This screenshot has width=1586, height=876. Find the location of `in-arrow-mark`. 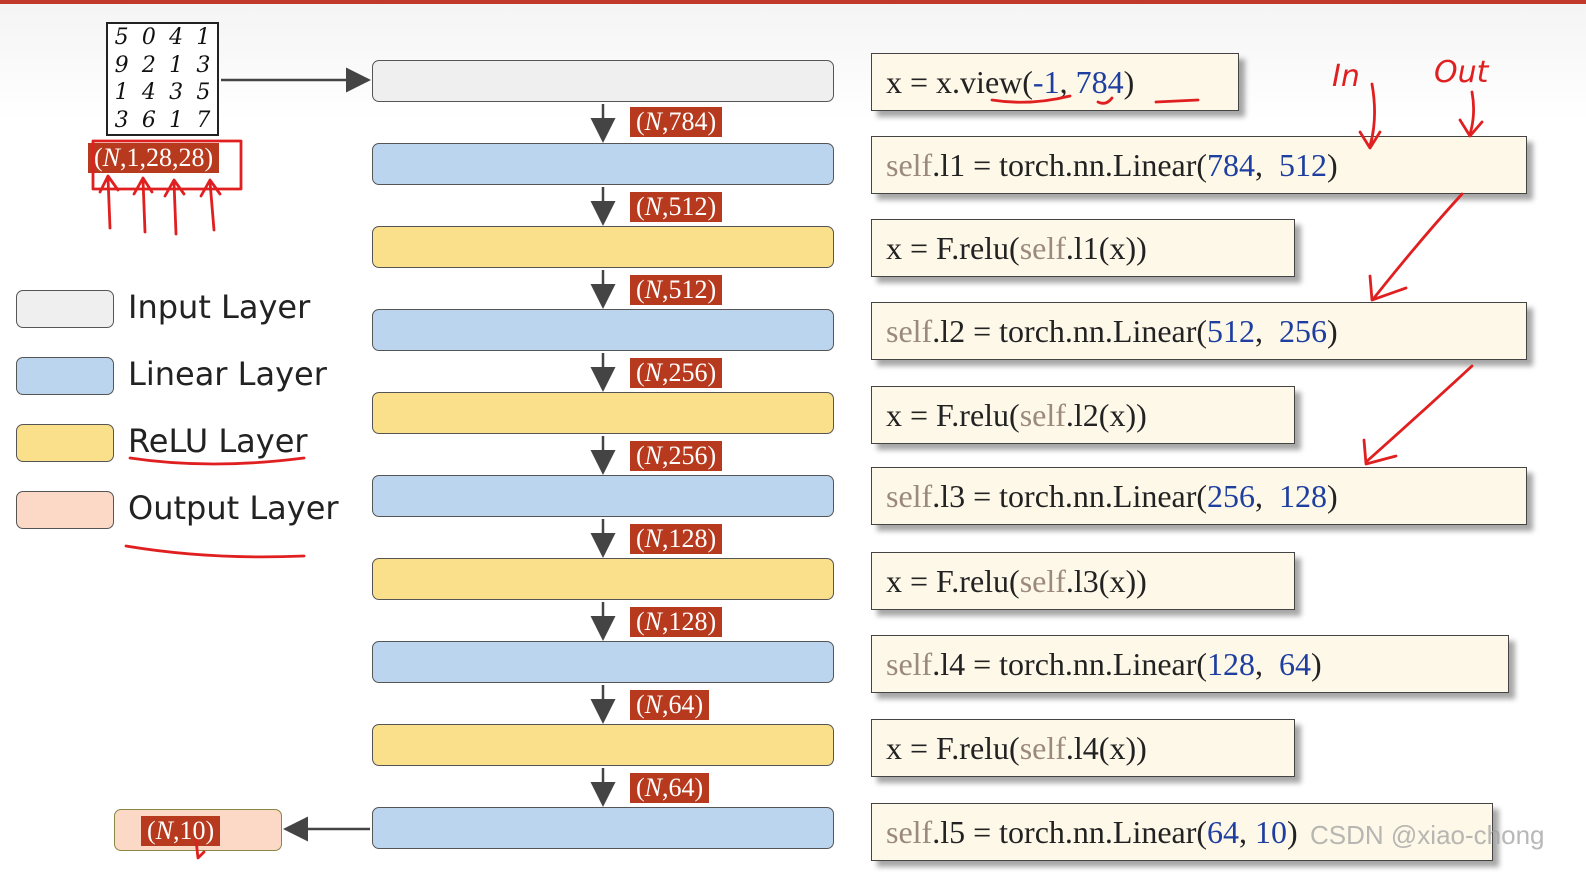

in-arrow-mark is located at coordinates (1370, 116).